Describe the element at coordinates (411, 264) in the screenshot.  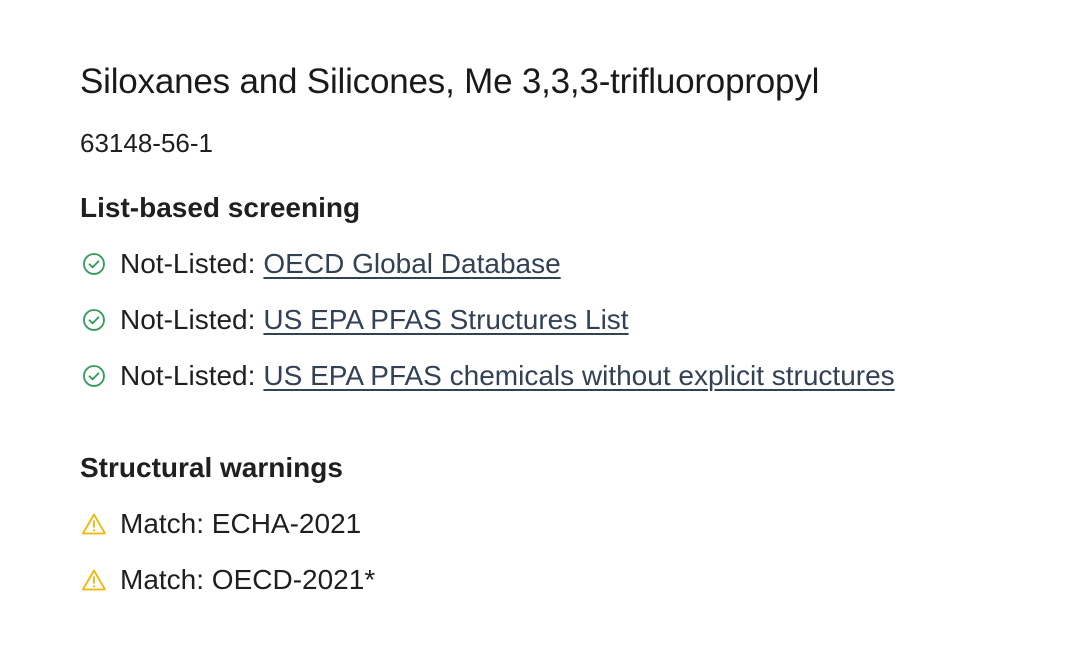
I see `oecd-global-database-link: OECD Global Database` at that location.